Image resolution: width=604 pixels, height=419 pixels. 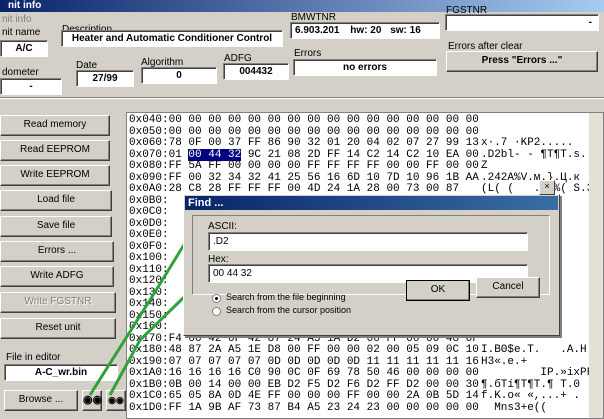 What do you see at coordinates (286, 297) in the screenshot?
I see `search-beginning-label: Search from the file beginning` at bounding box center [286, 297].